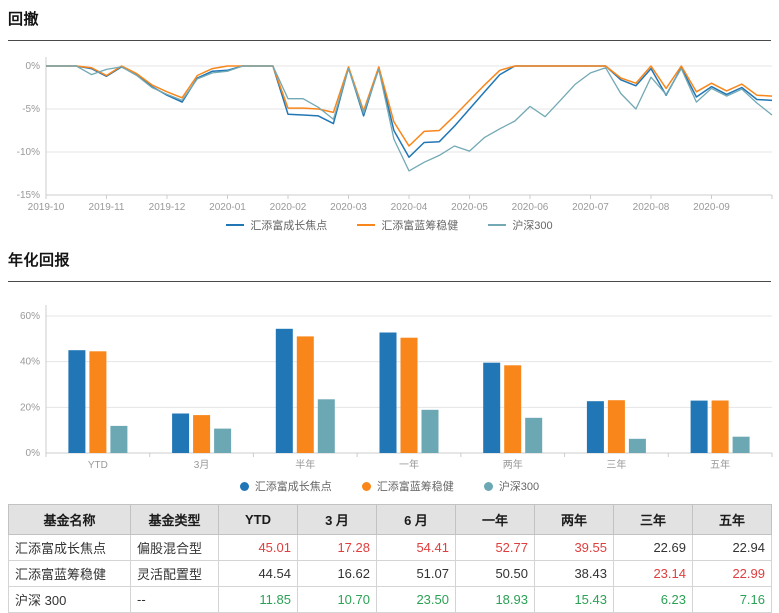  Describe the element at coordinates (28, 195) in the screenshot. I see `axis-tick-label: -15%` at that location.